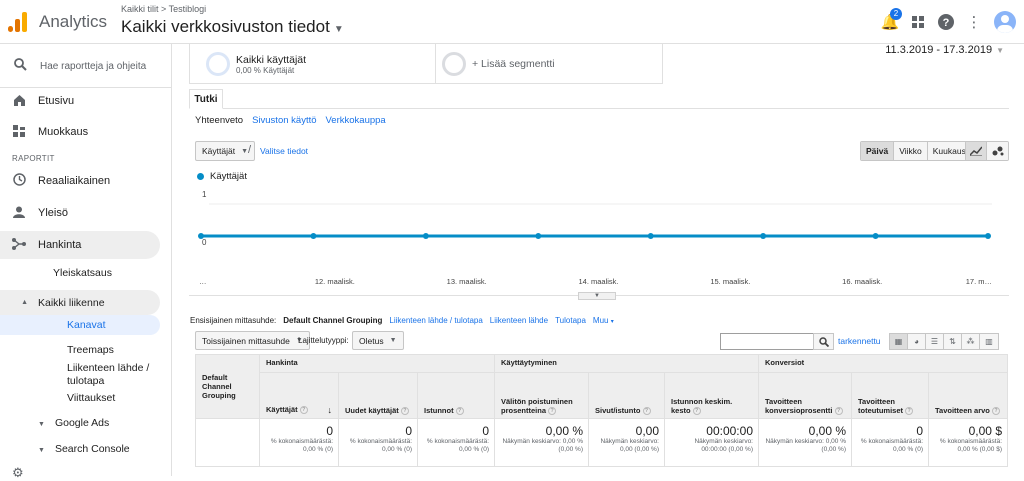 The width and height of the screenshot is (1024, 481). What do you see at coordinates (372, 410) in the screenshot?
I see `column-header-label: Uudet käyttäjät` at bounding box center [372, 410].